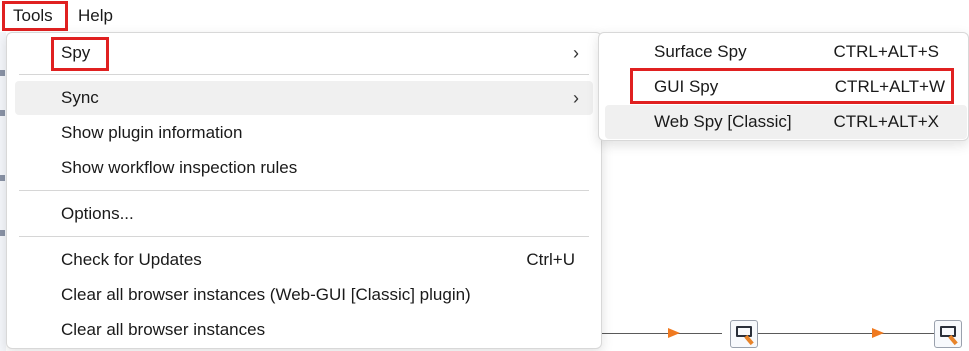  What do you see at coordinates (550, 259) in the screenshot?
I see `shortcut-label: Ctrl+U` at bounding box center [550, 259].